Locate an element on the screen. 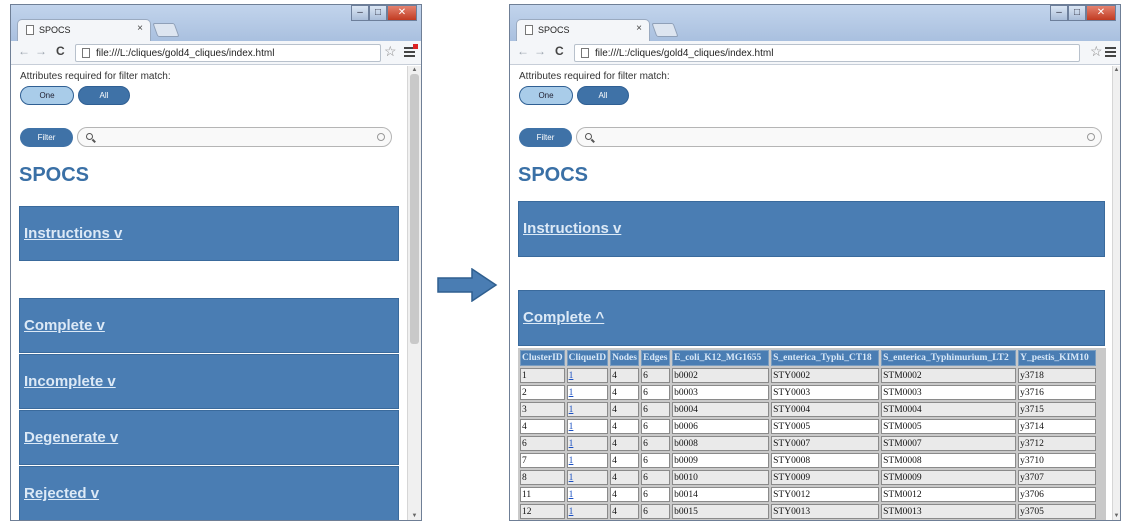 The height and width of the screenshot is (521, 1123). section-label: Degenerate v is located at coordinates (71, 437).